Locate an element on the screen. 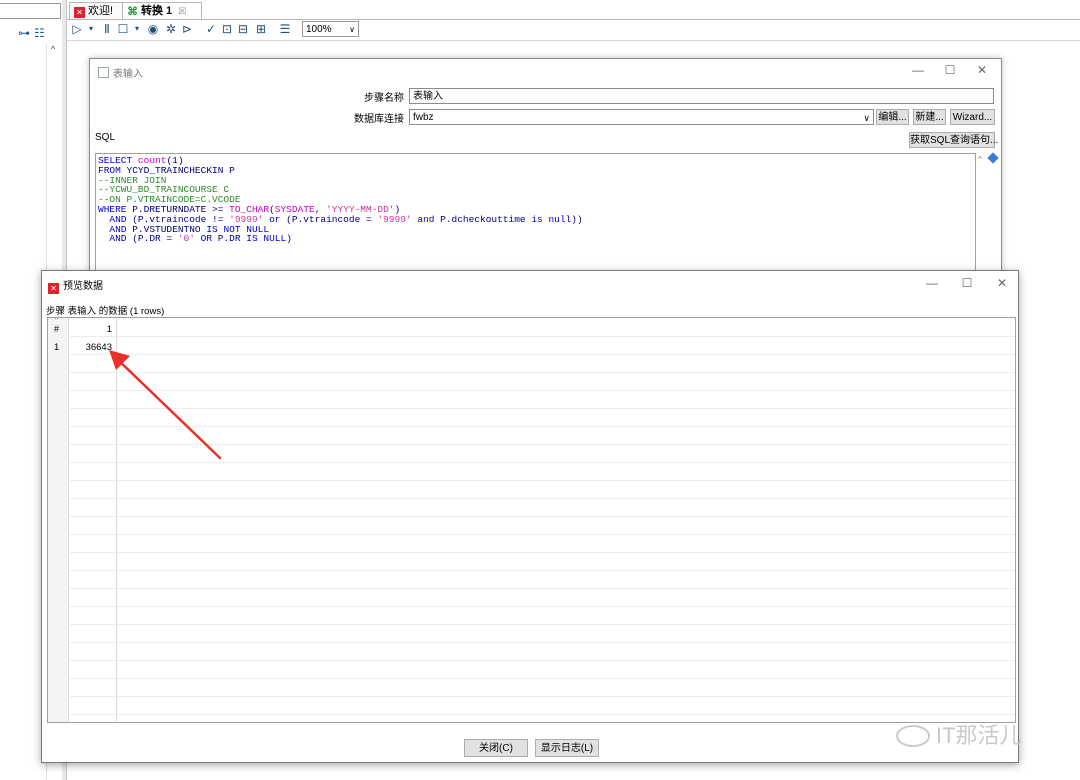 The width and height of the screenshot is (1080, 780). connection-value: fwbz is located at coordinates (423, 117).